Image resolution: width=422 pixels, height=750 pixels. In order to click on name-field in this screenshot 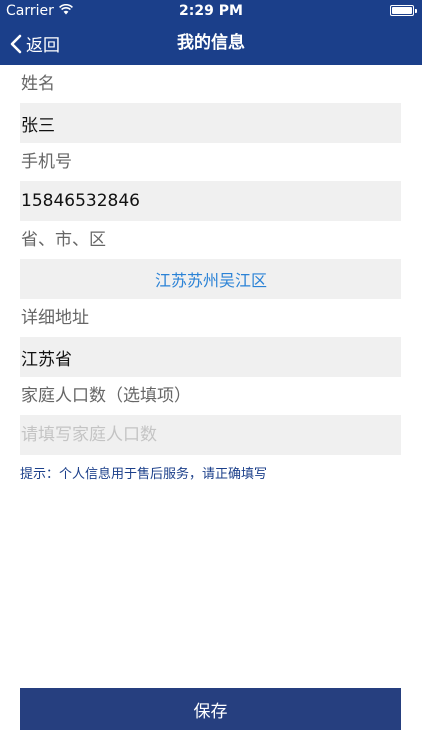, I will do `click(210, 123)`.